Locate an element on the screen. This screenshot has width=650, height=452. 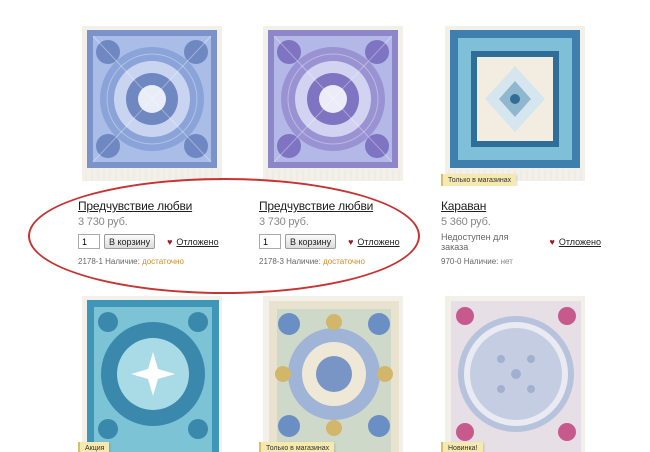
product-card: Только в магазинах is located at coordinates (339, 373).